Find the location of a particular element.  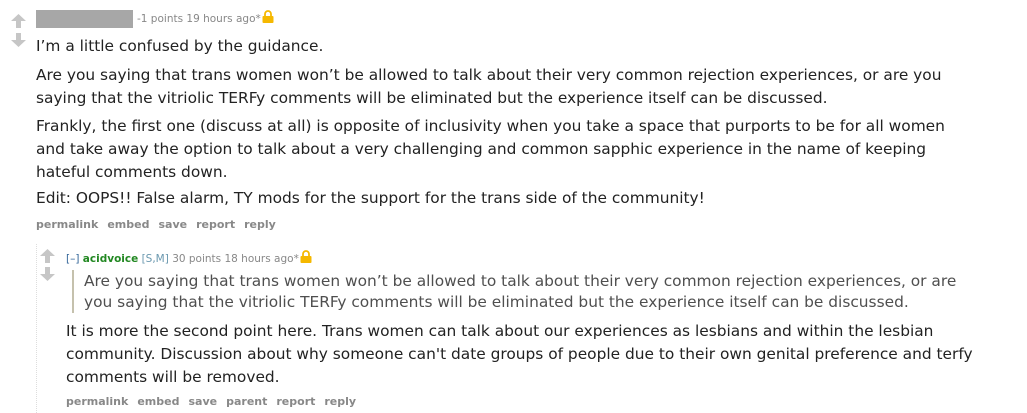

comment-1-buttons: permalink embed save report reply is located at coordinates (160, 224).